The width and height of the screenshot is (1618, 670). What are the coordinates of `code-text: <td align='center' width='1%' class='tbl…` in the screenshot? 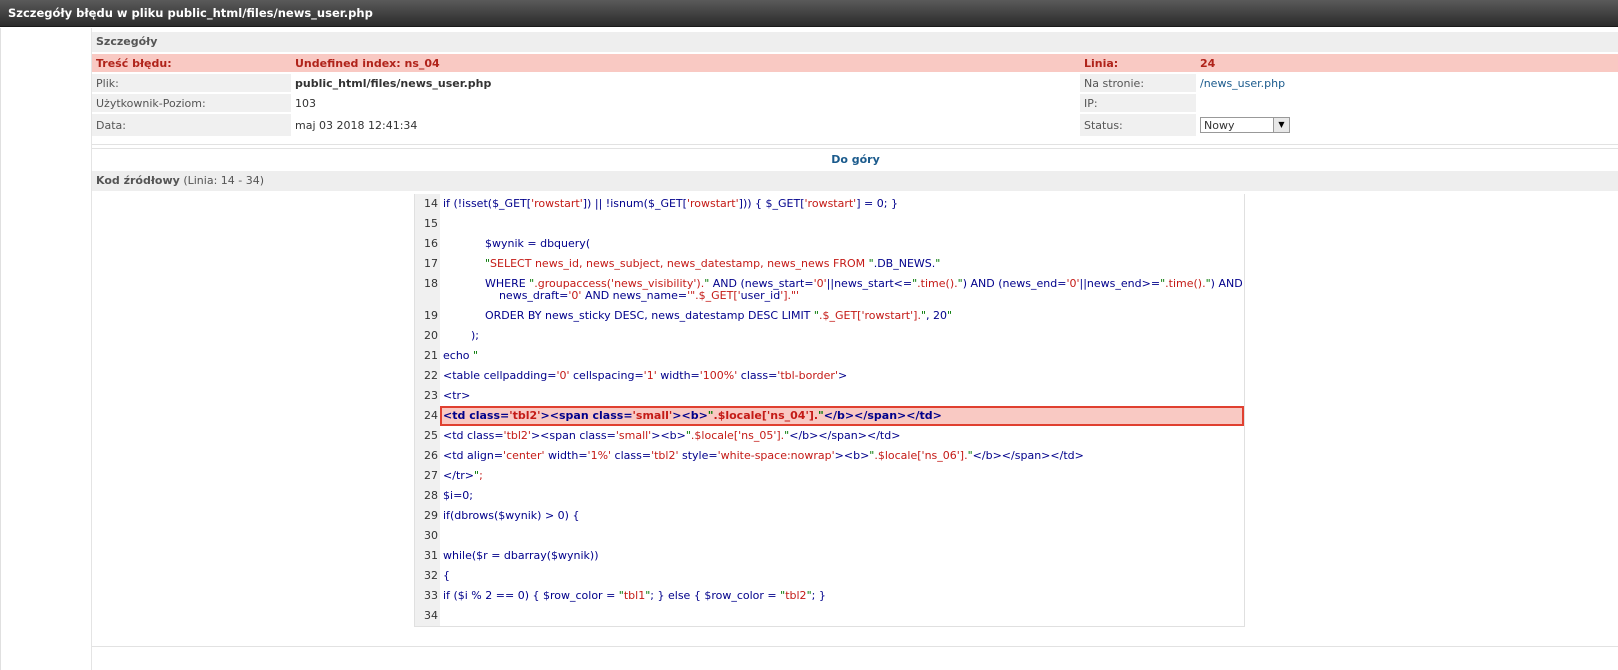 It's located at (763, 455).